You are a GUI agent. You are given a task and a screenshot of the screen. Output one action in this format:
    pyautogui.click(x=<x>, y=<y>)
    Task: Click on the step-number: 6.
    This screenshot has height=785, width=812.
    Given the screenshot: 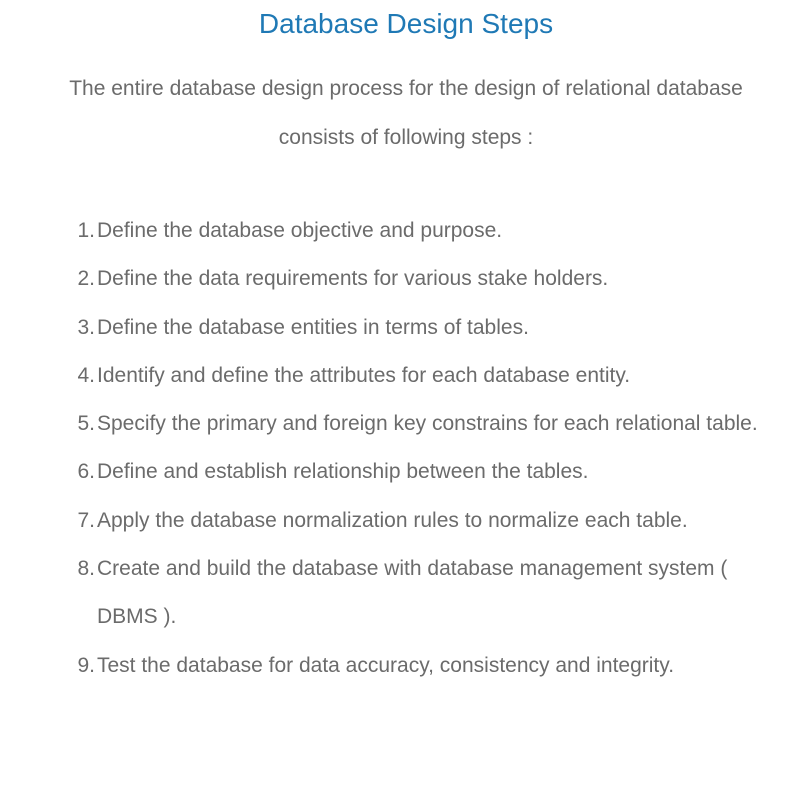 What is the action you would take?
    pyautogui.click(x=86, y=472)
    